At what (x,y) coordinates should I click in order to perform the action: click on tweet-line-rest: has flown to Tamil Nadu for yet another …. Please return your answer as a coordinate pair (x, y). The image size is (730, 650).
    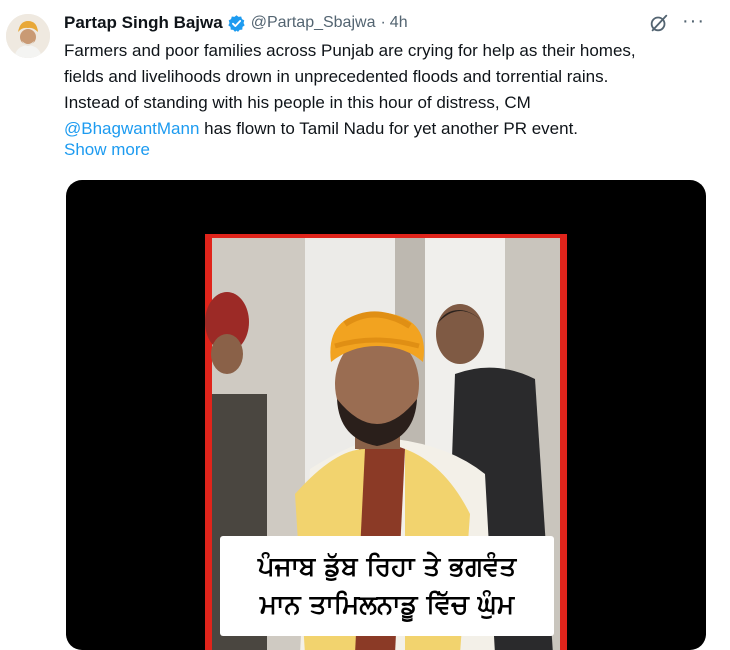
    Looking at the image, I should click on (389, 128).